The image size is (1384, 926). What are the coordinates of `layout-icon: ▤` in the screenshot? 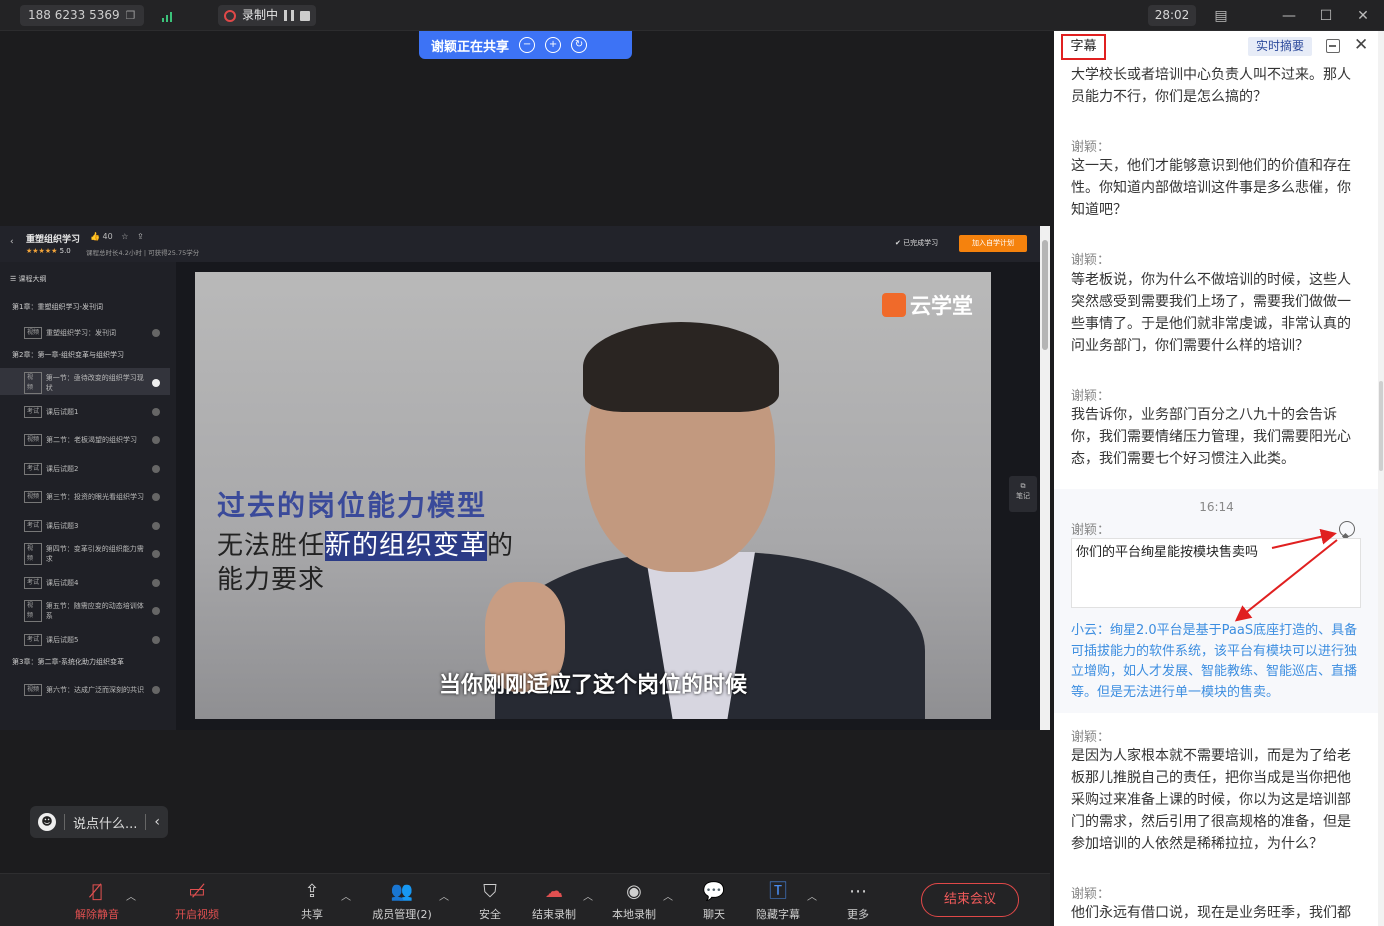 It's located at (1221, 15).